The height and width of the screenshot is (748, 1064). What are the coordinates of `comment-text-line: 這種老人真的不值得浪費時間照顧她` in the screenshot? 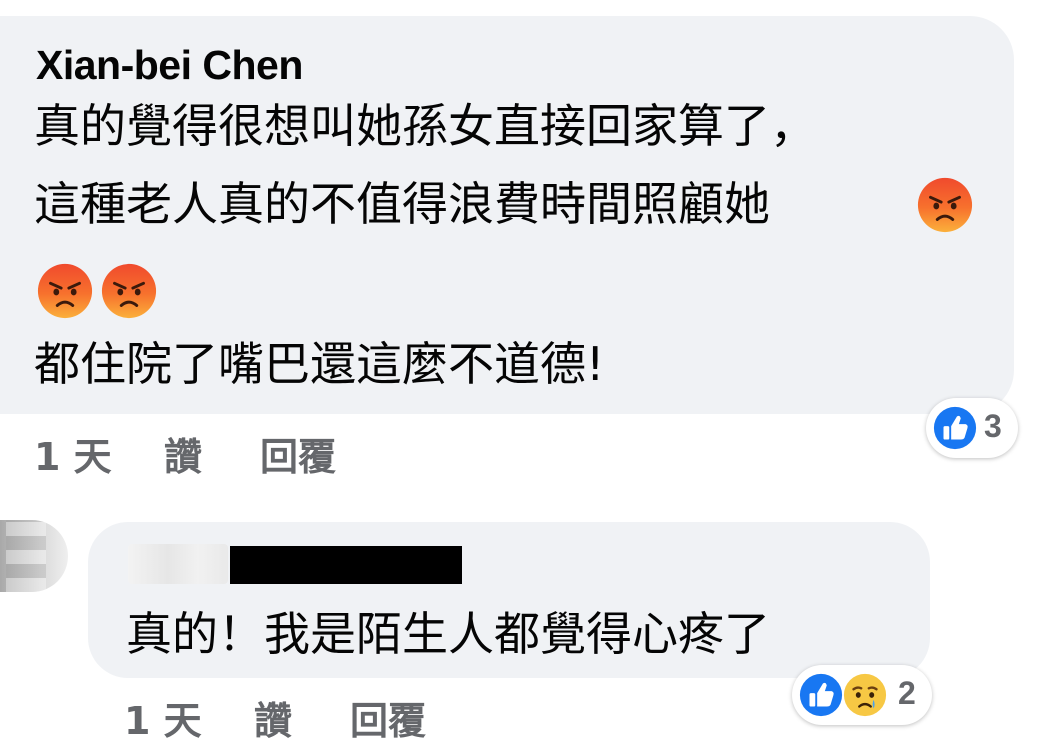 It's located at (402, 204).